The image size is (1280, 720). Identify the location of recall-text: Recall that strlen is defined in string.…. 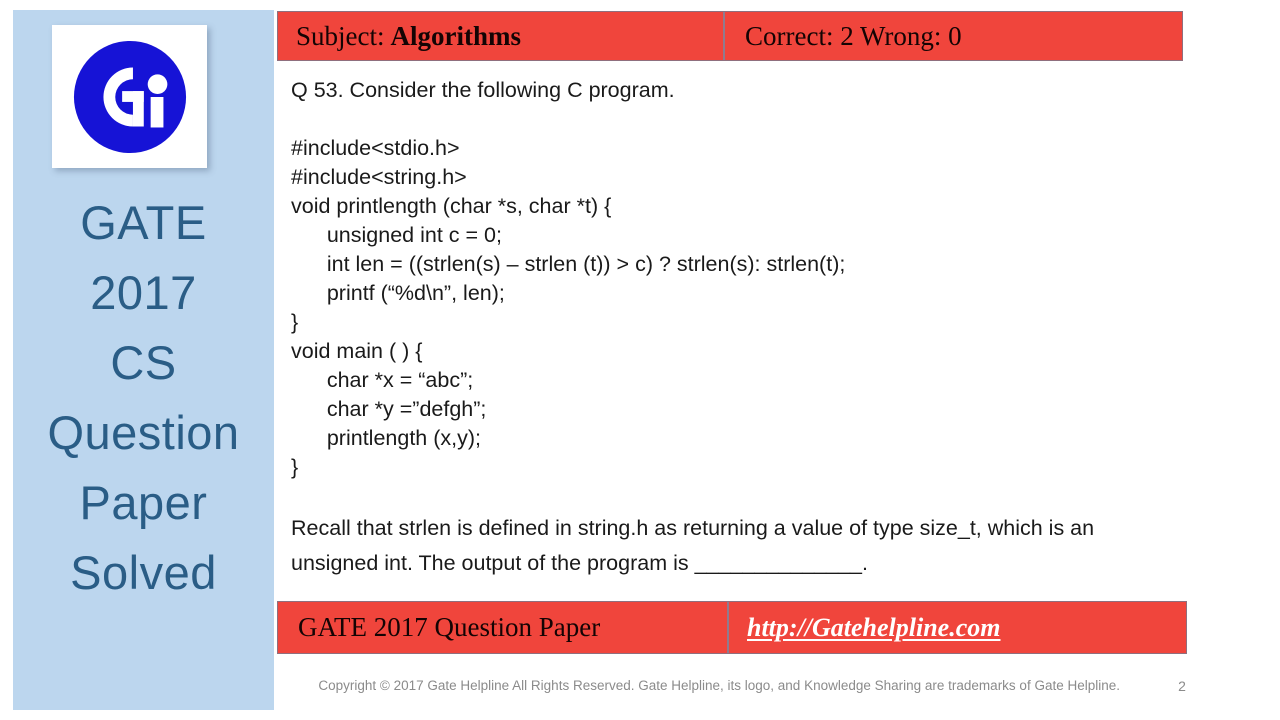
(693, 545).